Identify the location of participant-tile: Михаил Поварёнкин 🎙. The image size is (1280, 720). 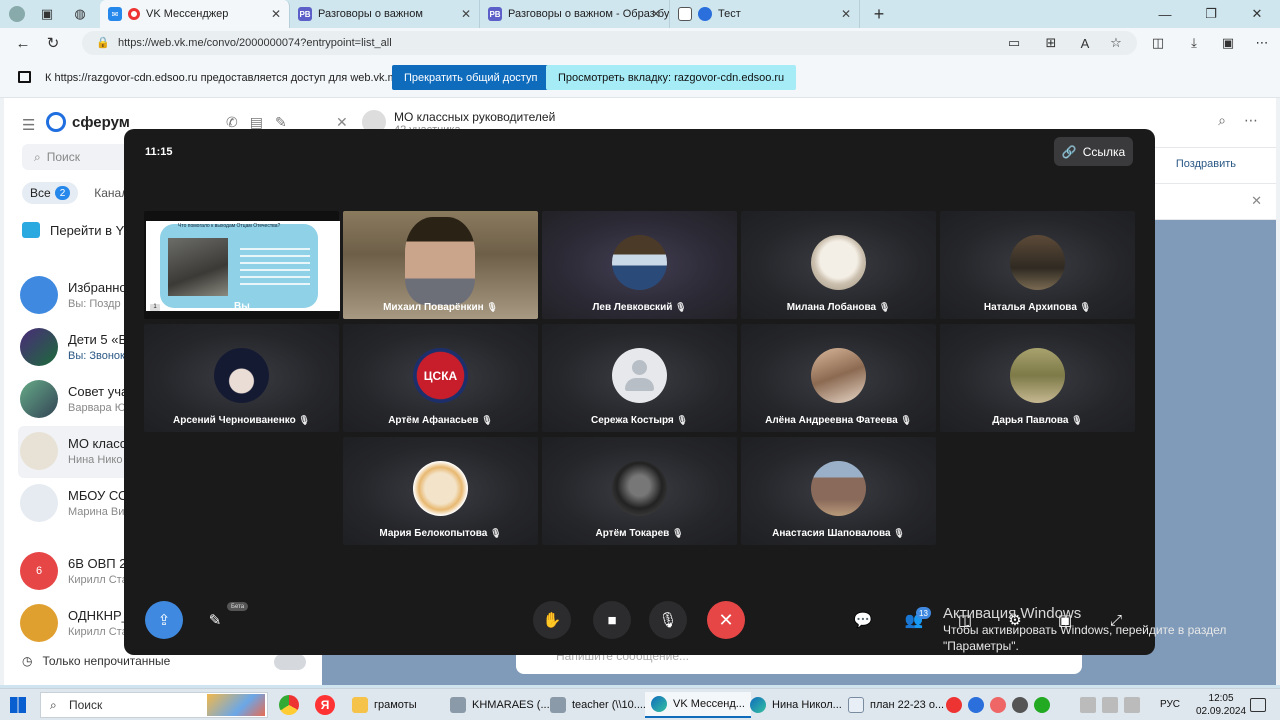
(440, 265).